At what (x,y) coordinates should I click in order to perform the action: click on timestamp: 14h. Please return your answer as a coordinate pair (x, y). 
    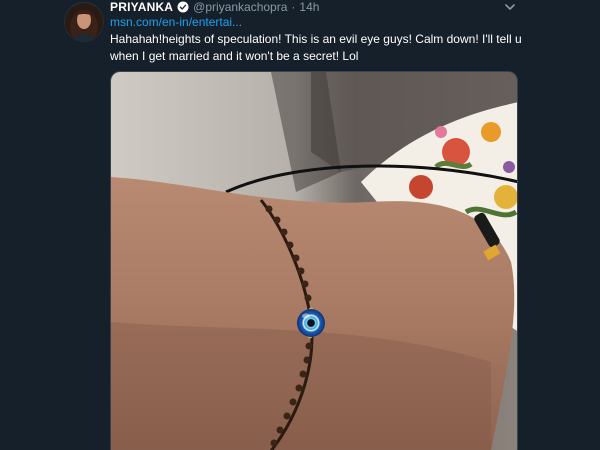
    Looking at the image, I should click on (309, 7).